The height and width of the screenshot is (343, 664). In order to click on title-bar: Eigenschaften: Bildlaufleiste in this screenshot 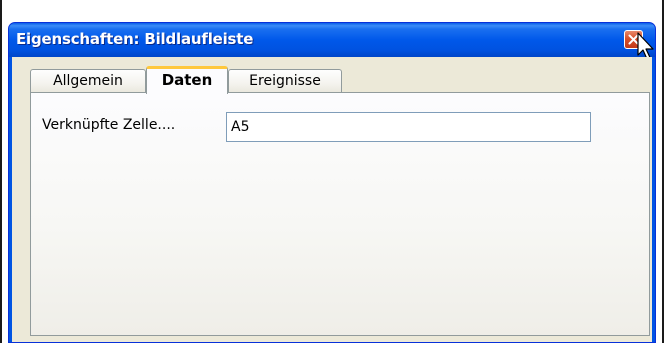, I will do `click(332, 41)`.